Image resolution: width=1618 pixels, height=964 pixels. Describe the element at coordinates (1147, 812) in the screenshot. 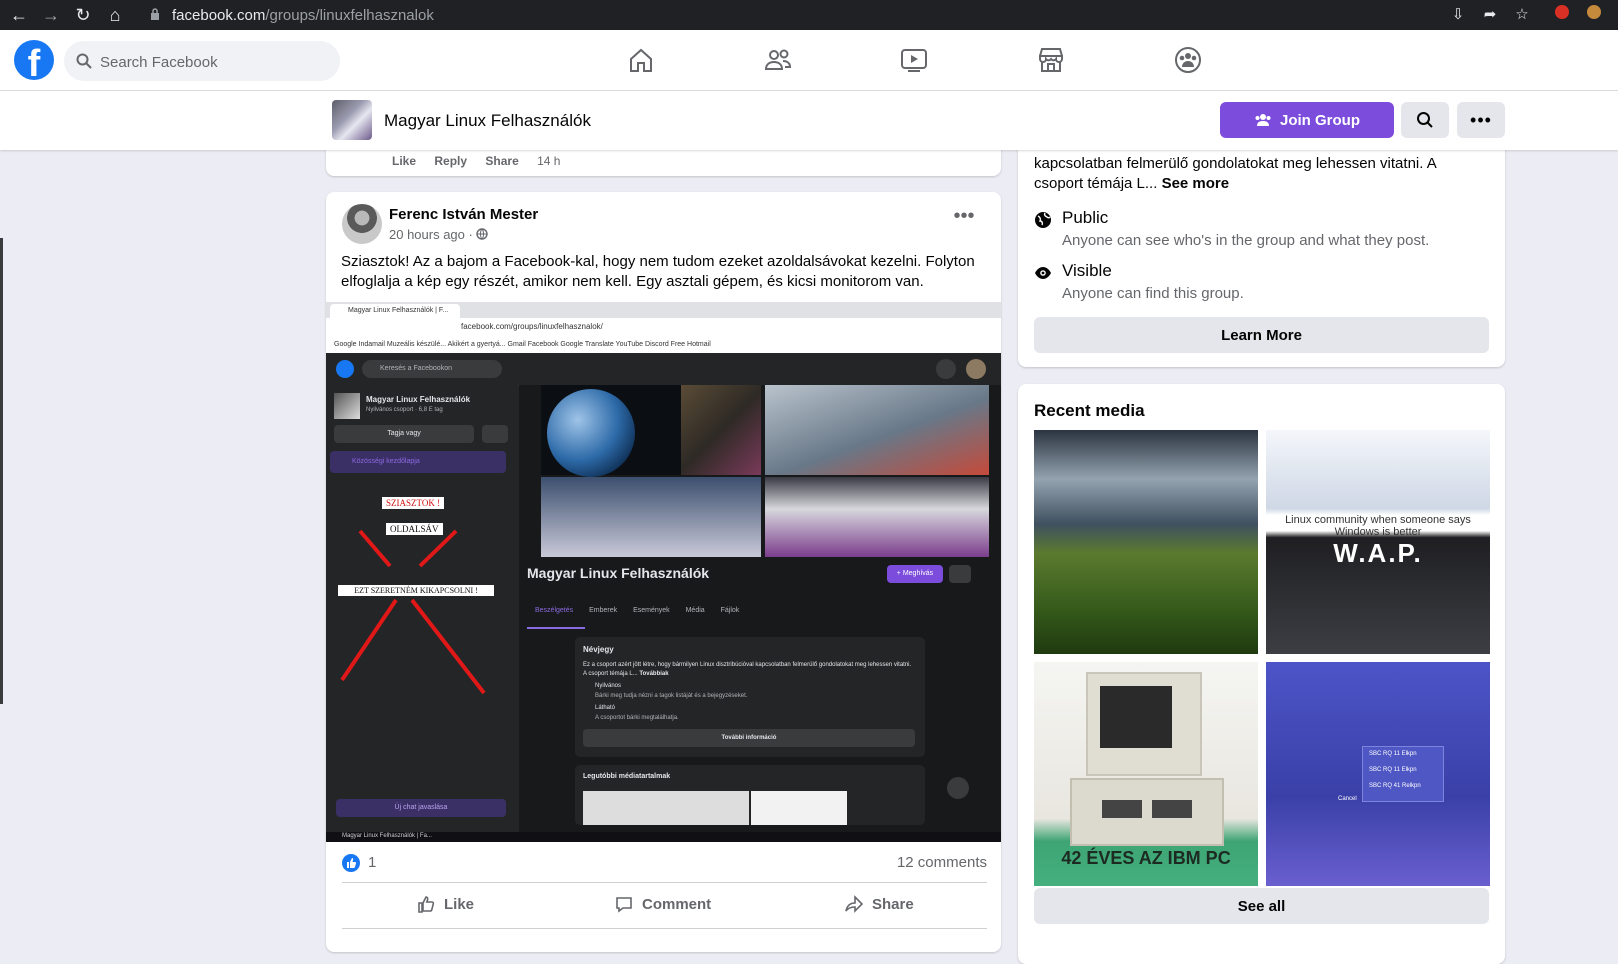

I see `tile3-case` at that location.